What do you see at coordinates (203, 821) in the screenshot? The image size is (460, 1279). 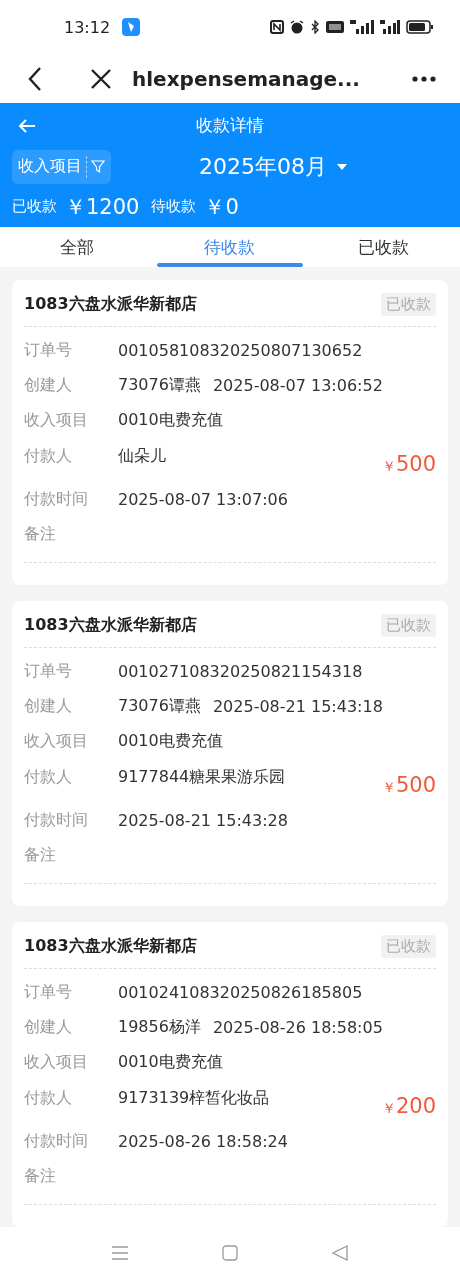 I see `field-value: 2025-08-21 15:43:28` at bounding box center [203, 821].